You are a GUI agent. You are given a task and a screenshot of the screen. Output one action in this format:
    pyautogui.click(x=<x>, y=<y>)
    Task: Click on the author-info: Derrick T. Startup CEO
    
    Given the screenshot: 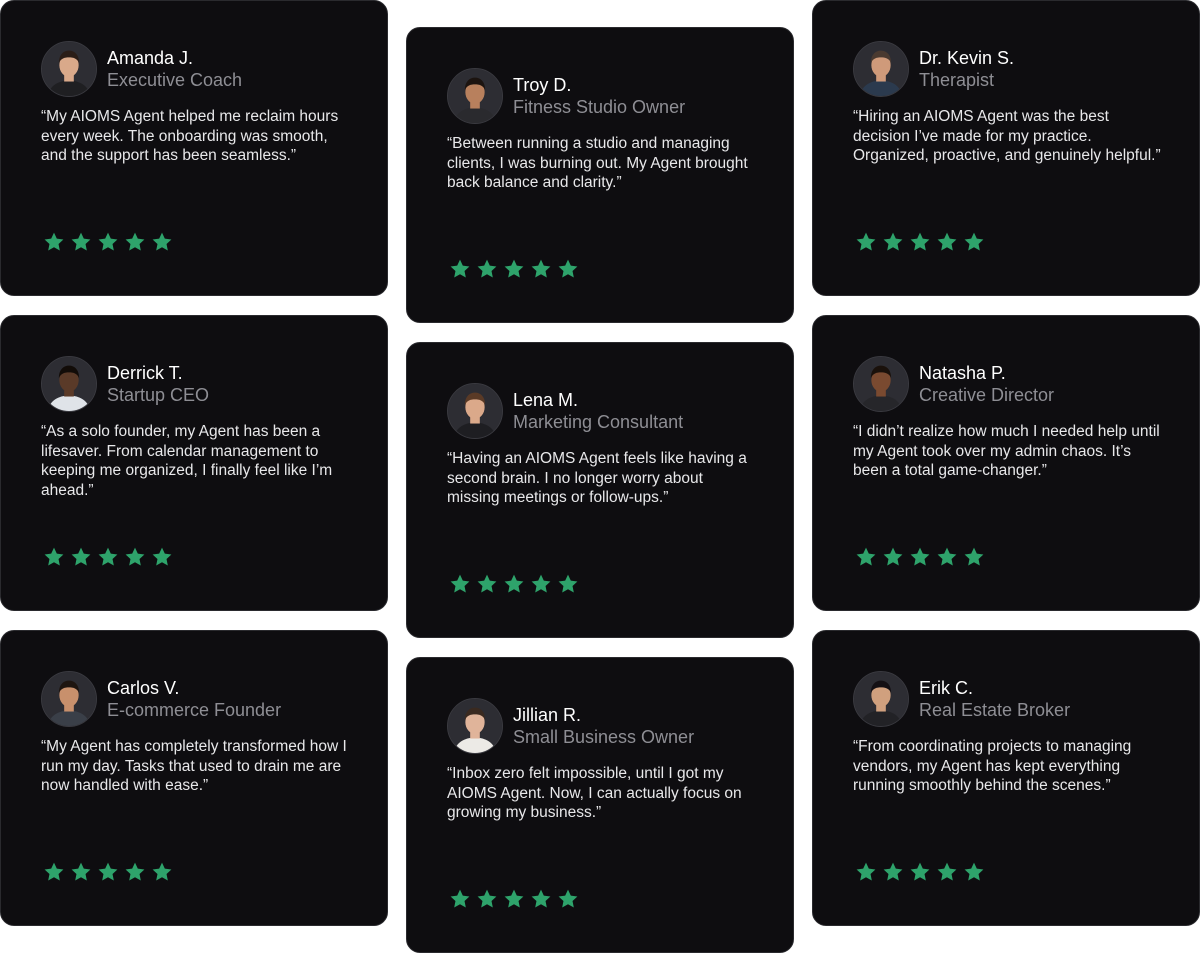 What is the action you would take?
    pyautogui.click(x=158, y=384)
    